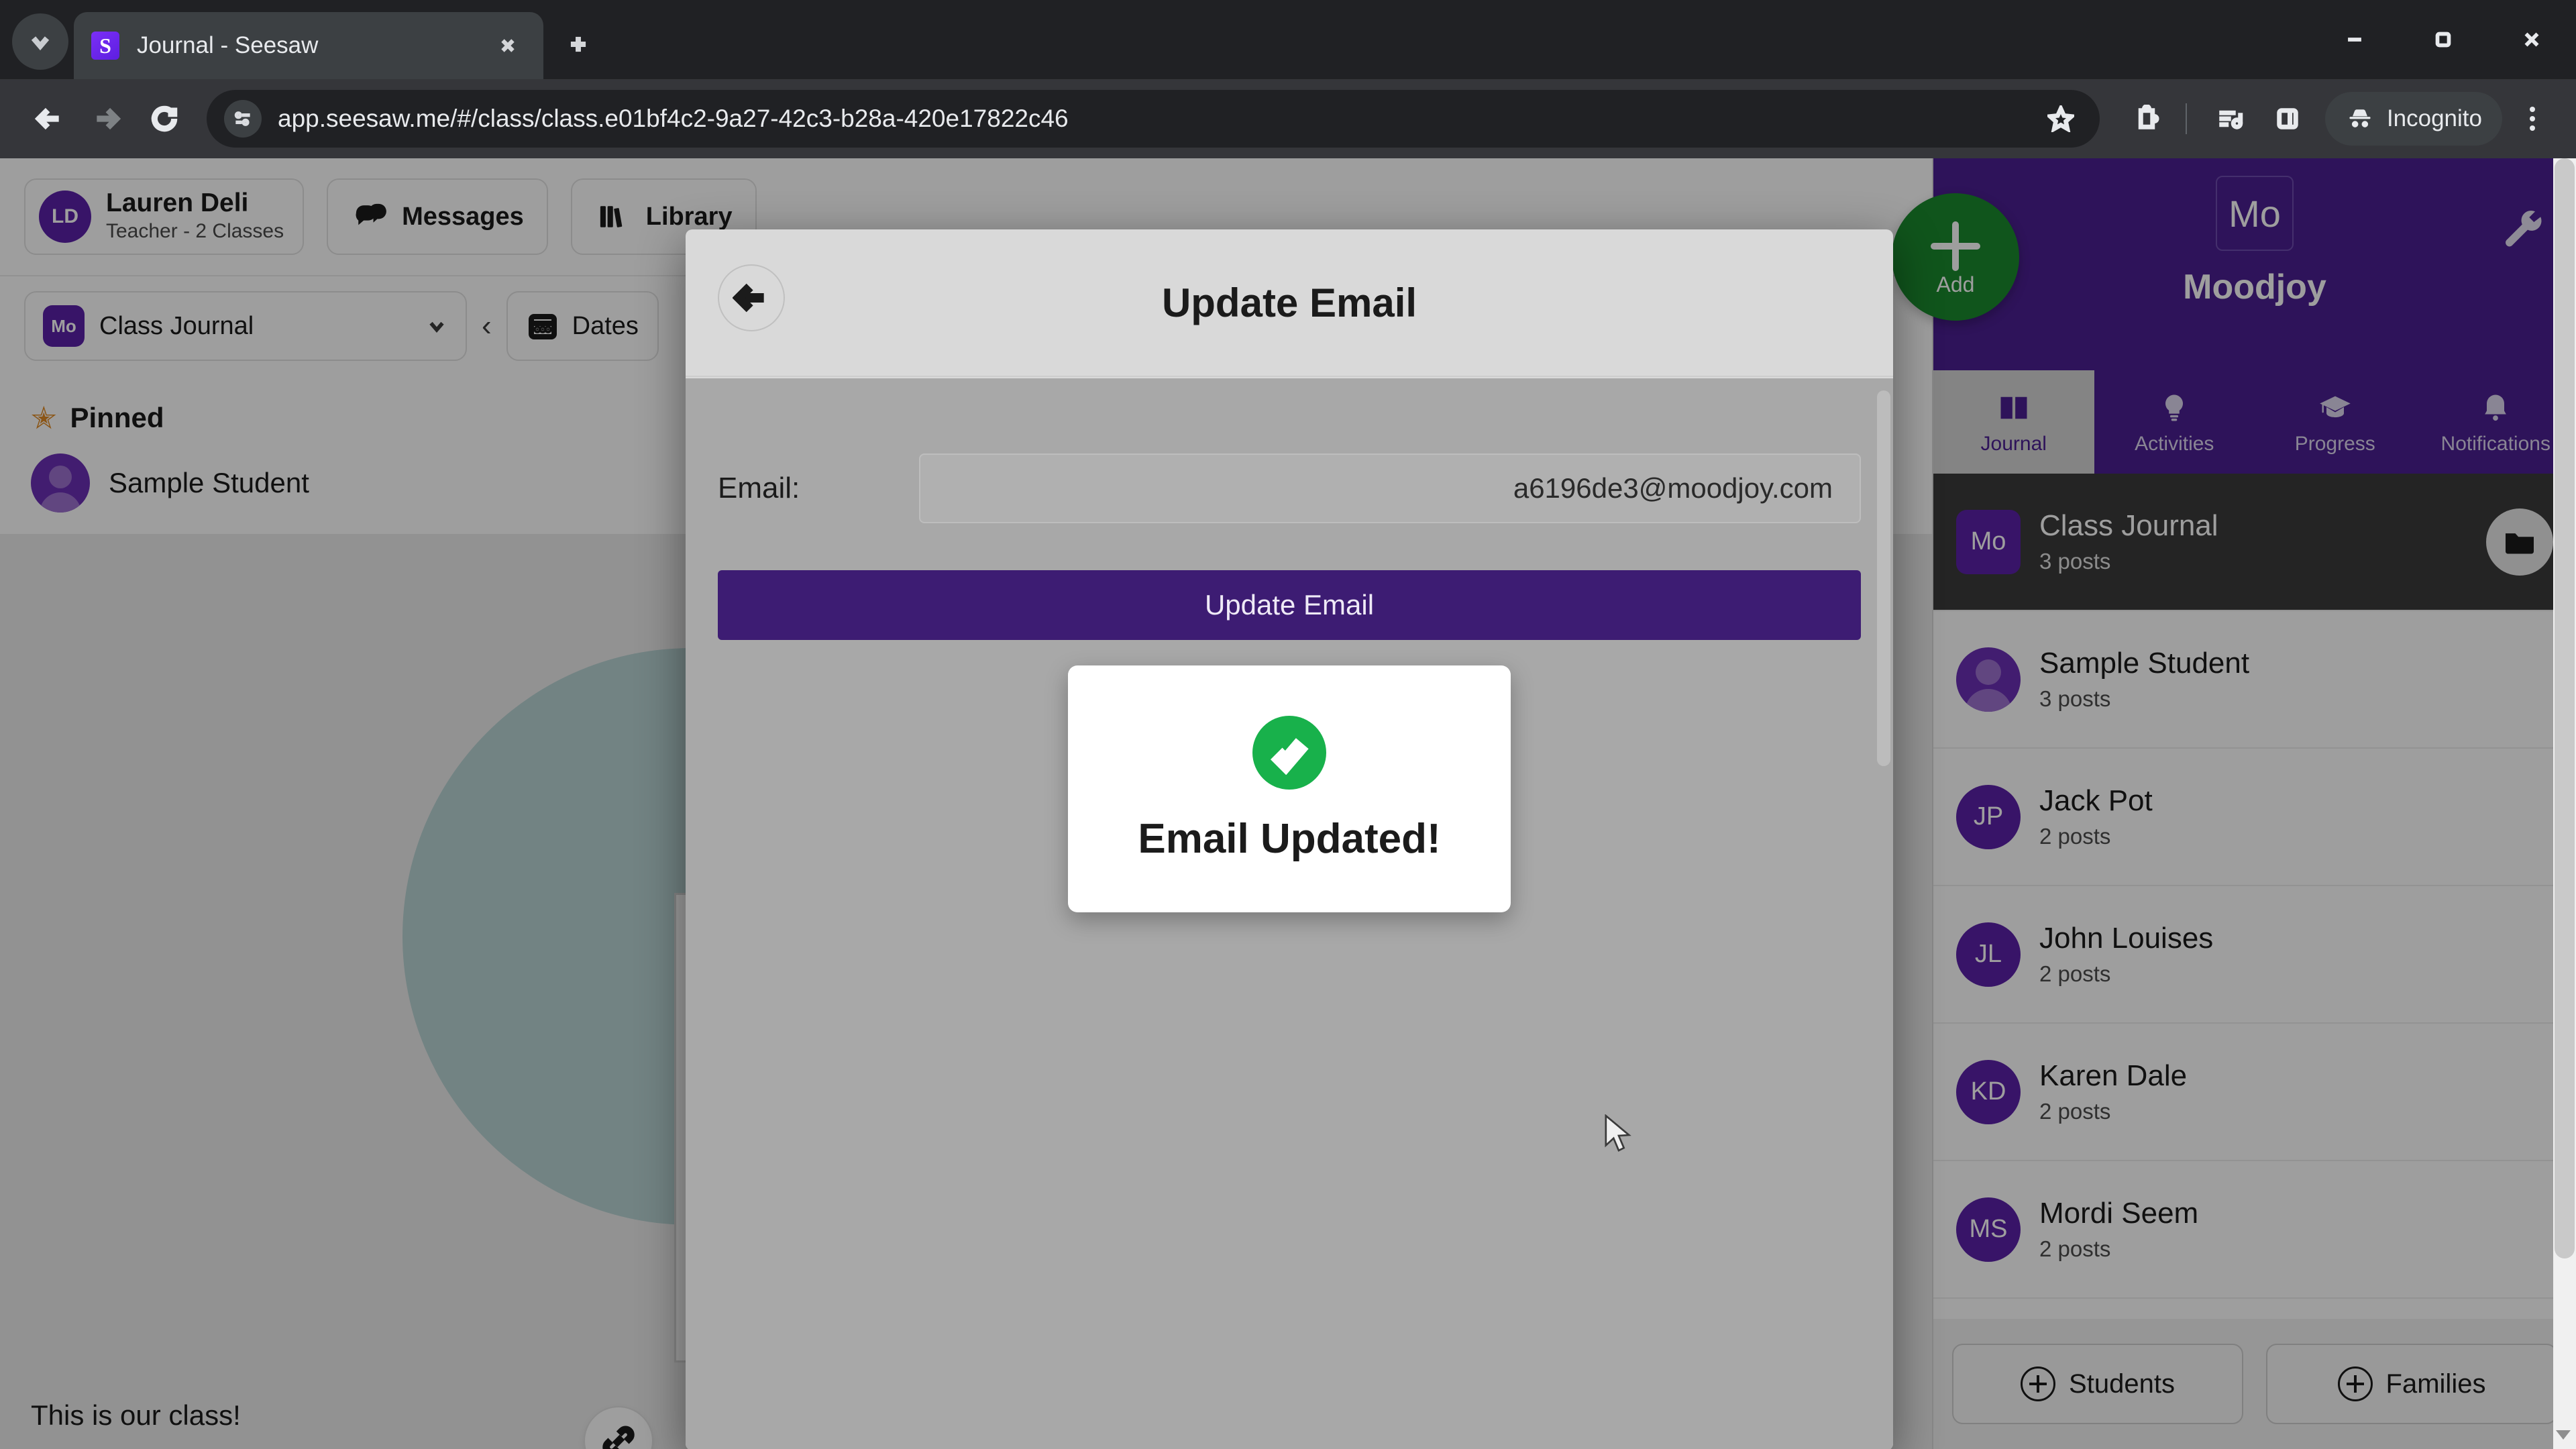 Image resolution: width=2576 pixels, height=1449 pixels. I want to click on tab-close-button, so click(508, 46).